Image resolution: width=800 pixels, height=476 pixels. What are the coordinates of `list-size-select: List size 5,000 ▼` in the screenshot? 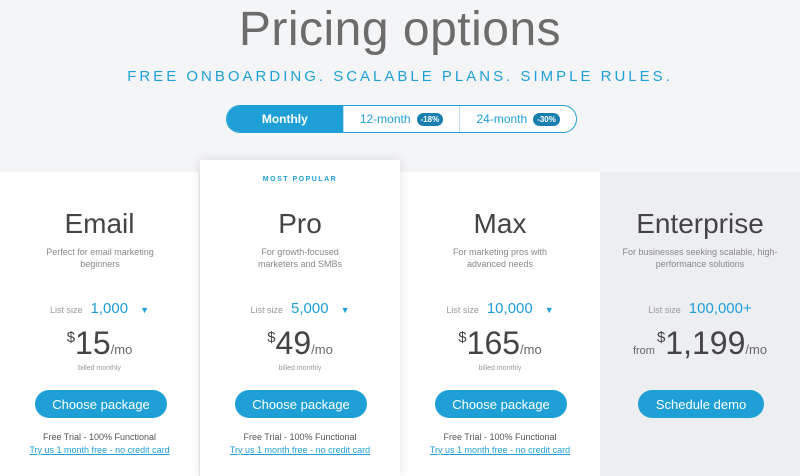 It's located at (300, 308).